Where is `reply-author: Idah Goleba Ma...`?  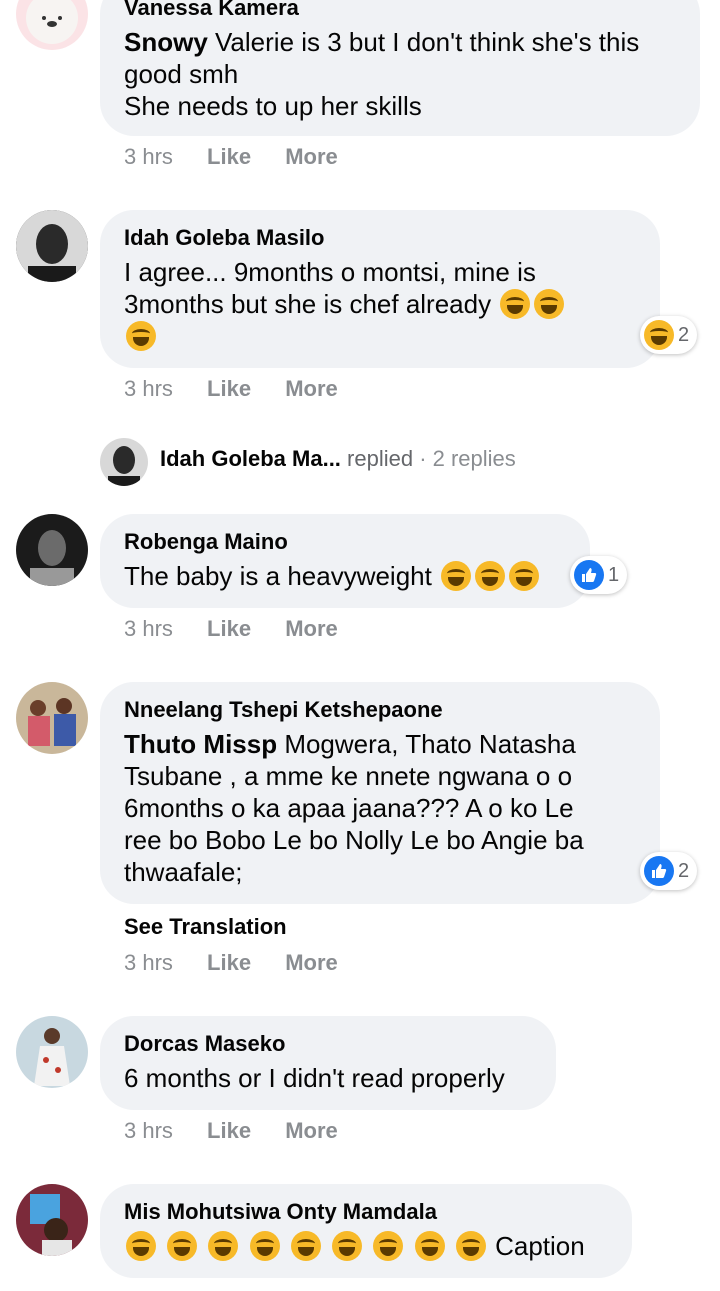 reply-author: Idah Goleba Ma... is located at coordinates (250, 458).